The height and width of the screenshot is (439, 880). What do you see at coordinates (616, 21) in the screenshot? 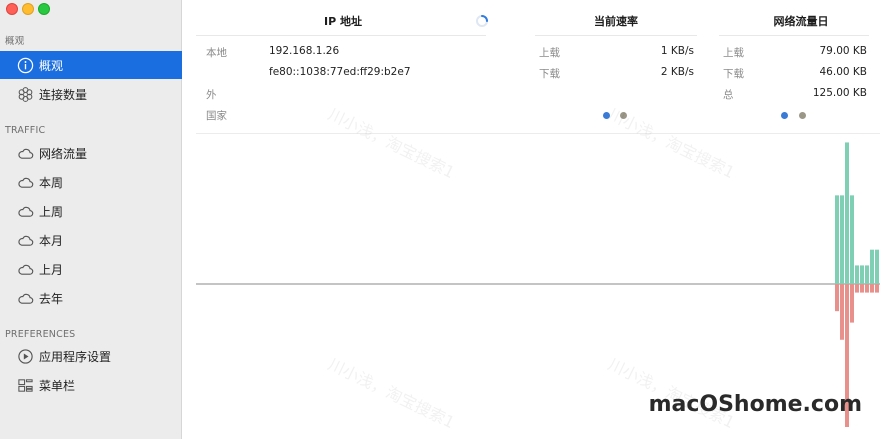
I see `speed-panel-title: 当前速率` at bounding box center [616, 21].